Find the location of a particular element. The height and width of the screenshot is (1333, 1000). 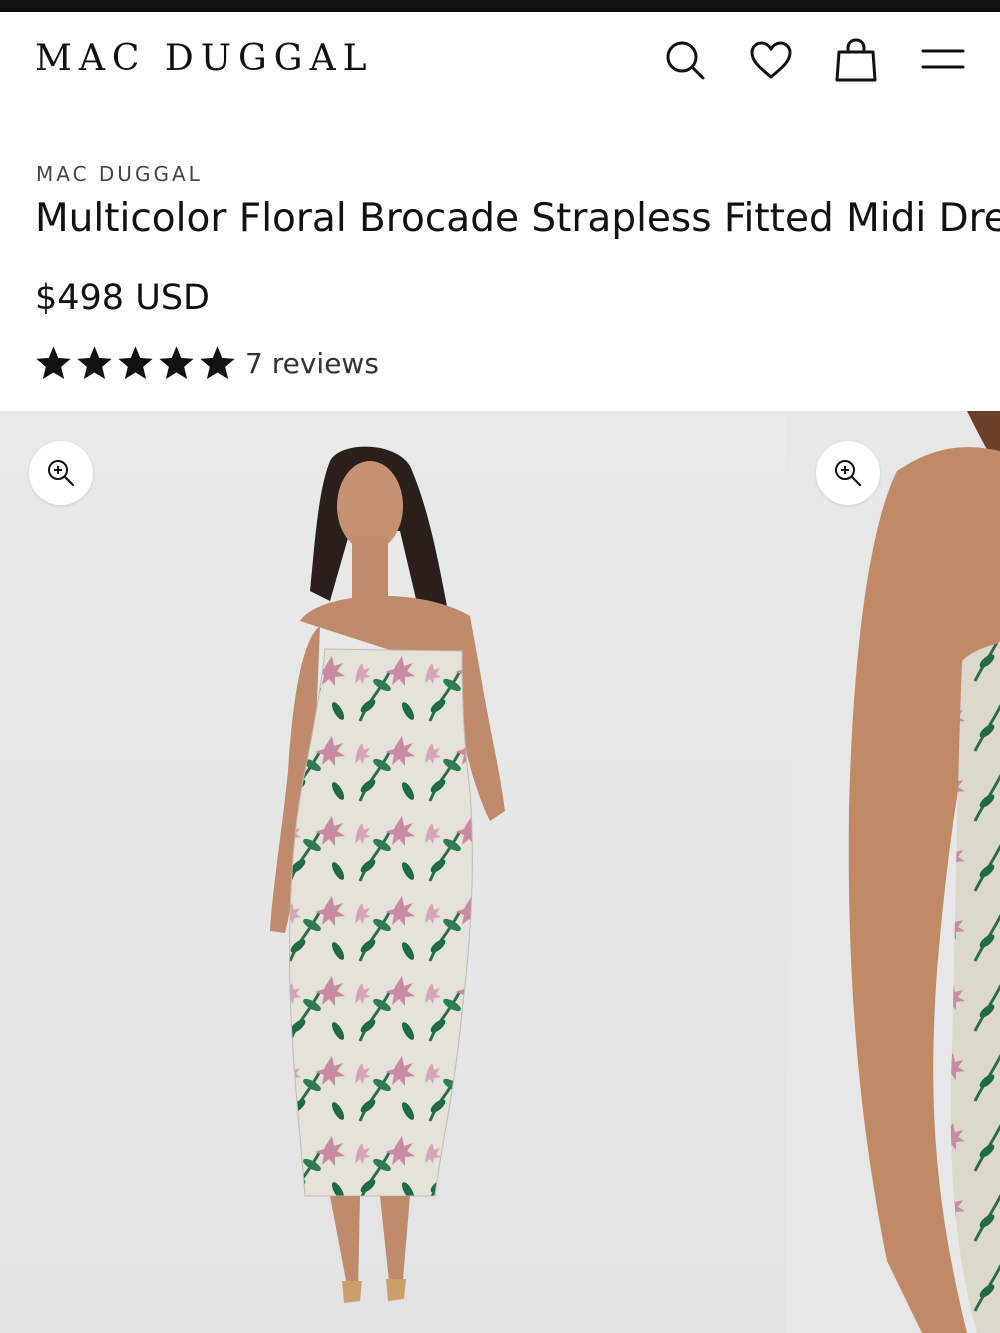

heart-icon is located at coordinates (771, 60).